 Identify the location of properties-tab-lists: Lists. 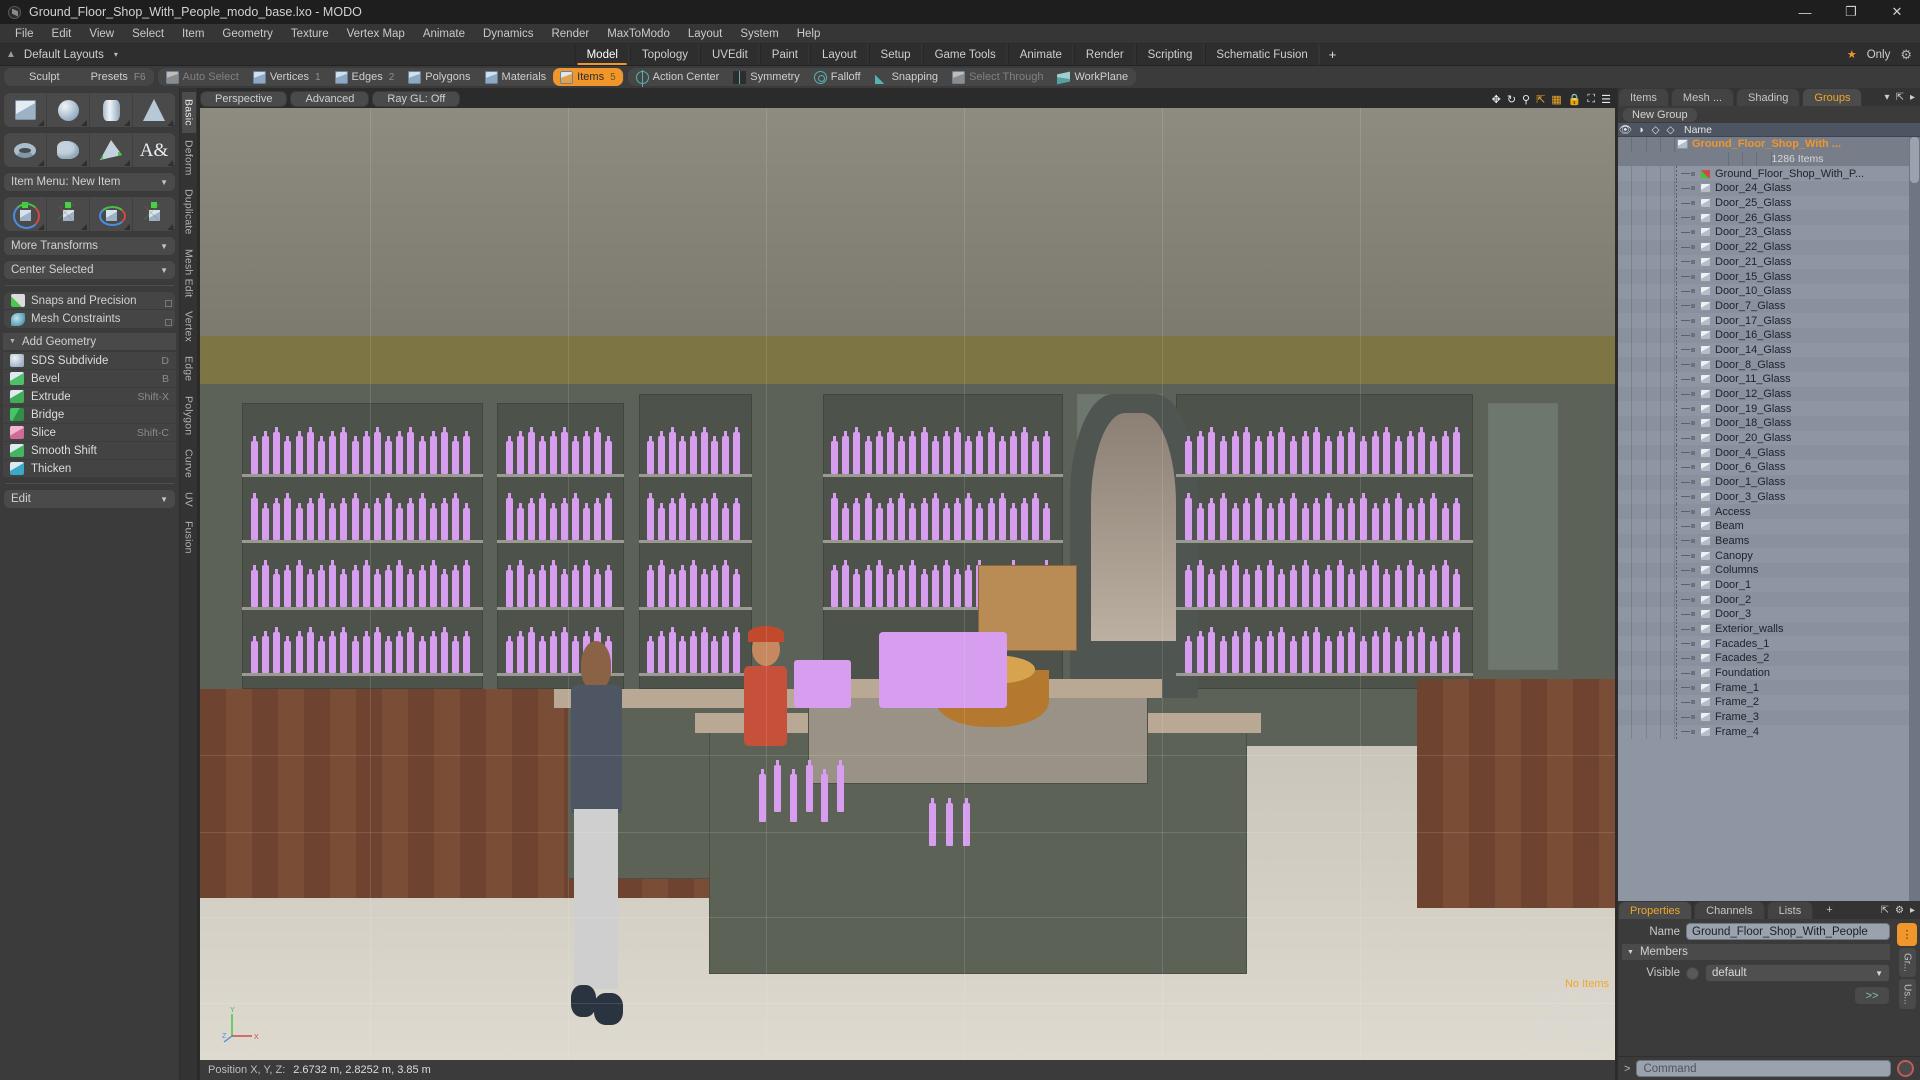
(1790, 910).